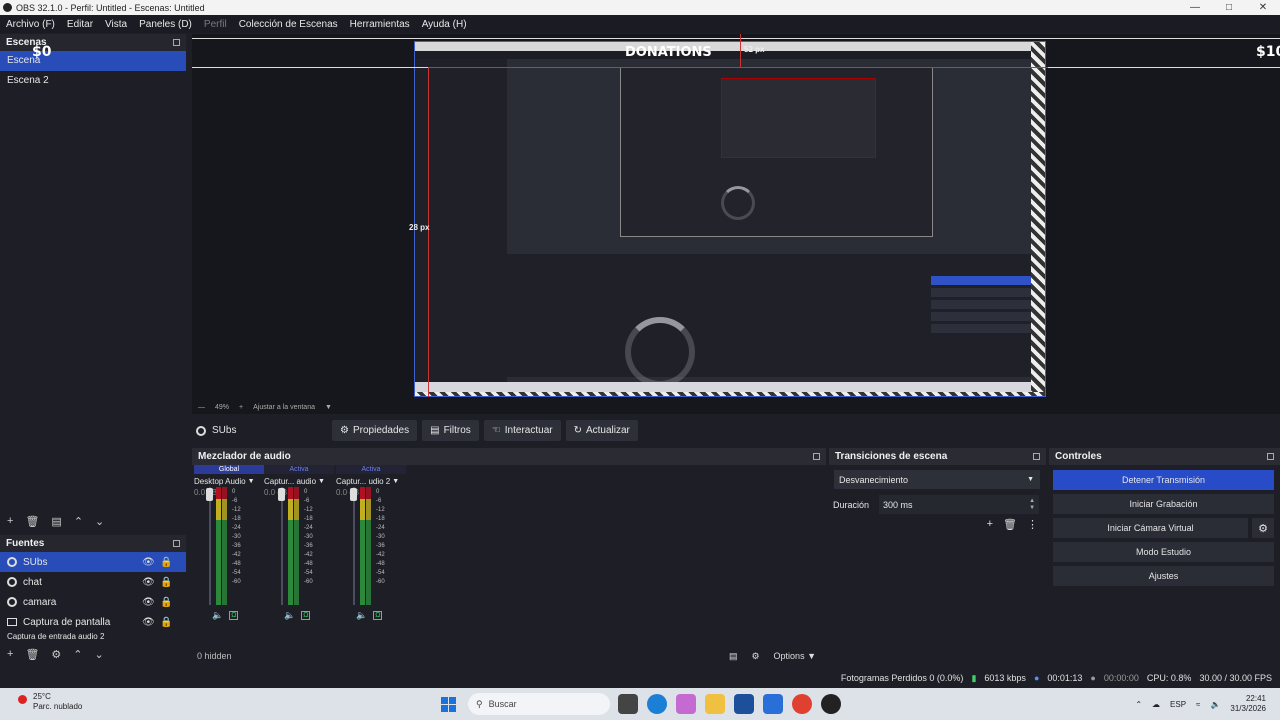  What do you see at coordinates (1229, 7) in the screenshot?
I see `maximize-icon: □` at bounding box center [1229, 7].